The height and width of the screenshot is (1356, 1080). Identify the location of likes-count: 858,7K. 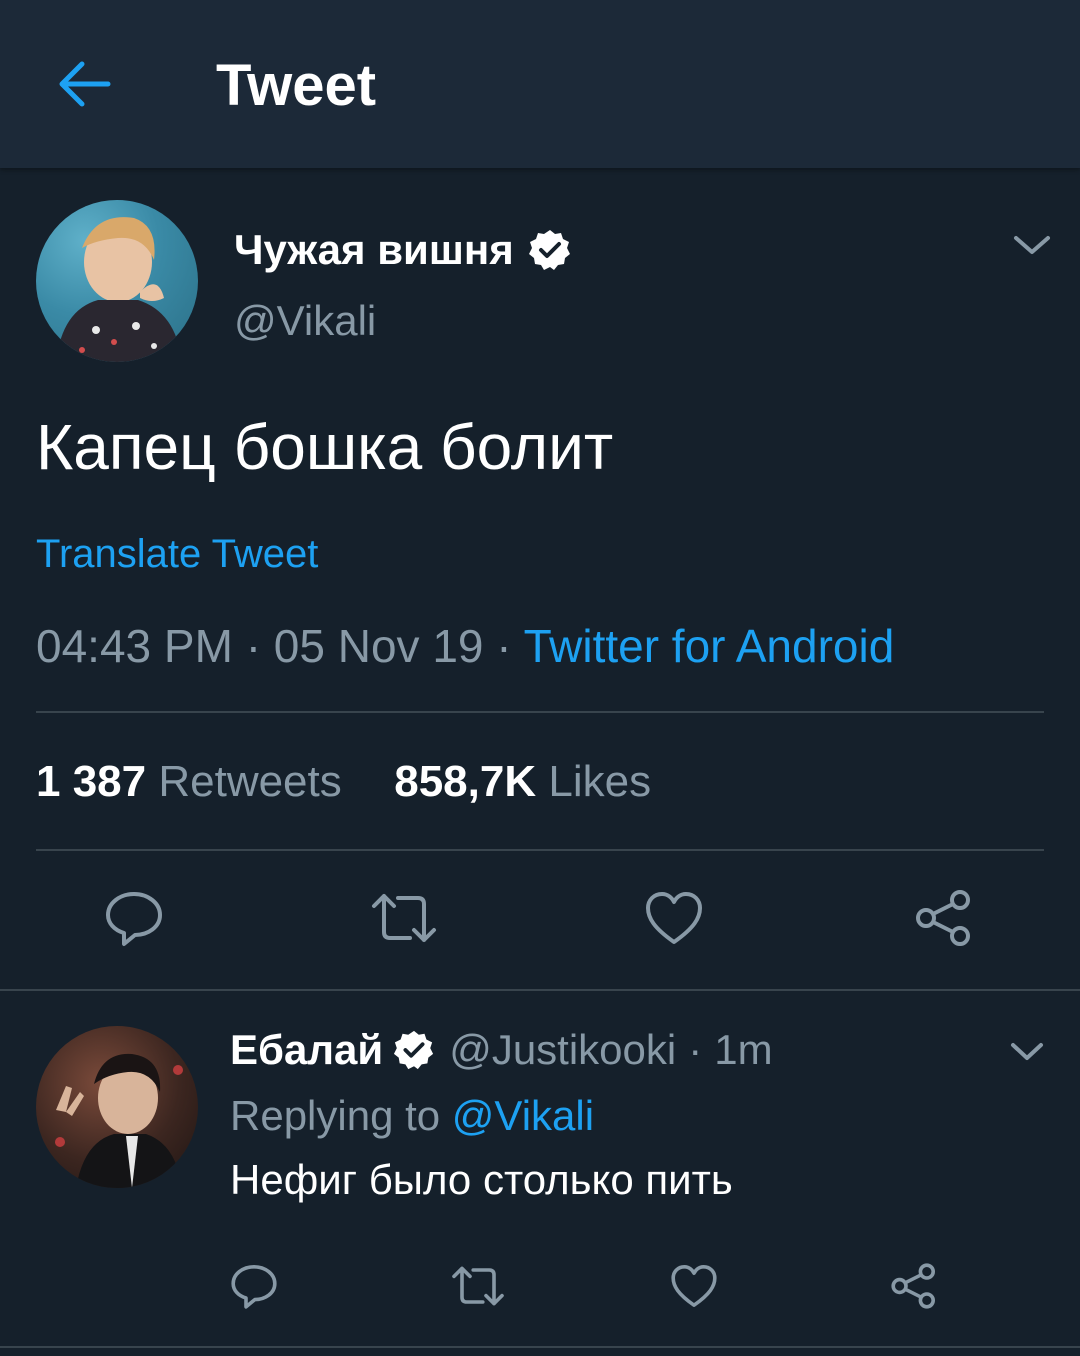
(465, 781).